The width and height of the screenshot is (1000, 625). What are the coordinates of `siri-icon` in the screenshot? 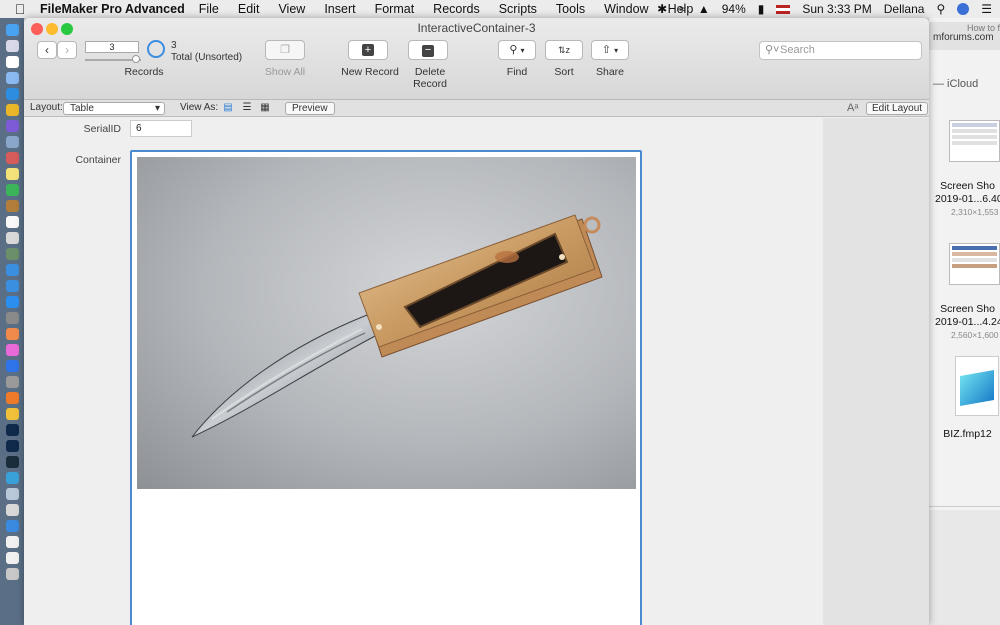 It's located at (963, 9).